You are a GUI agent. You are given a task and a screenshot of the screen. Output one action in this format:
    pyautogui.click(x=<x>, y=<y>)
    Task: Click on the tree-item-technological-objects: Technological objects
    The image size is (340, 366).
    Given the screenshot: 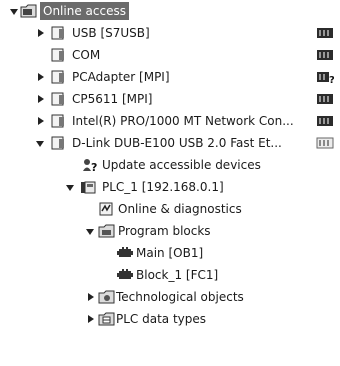 What is the action you would take?
    pyautogui.click(x=170, y=297)
    